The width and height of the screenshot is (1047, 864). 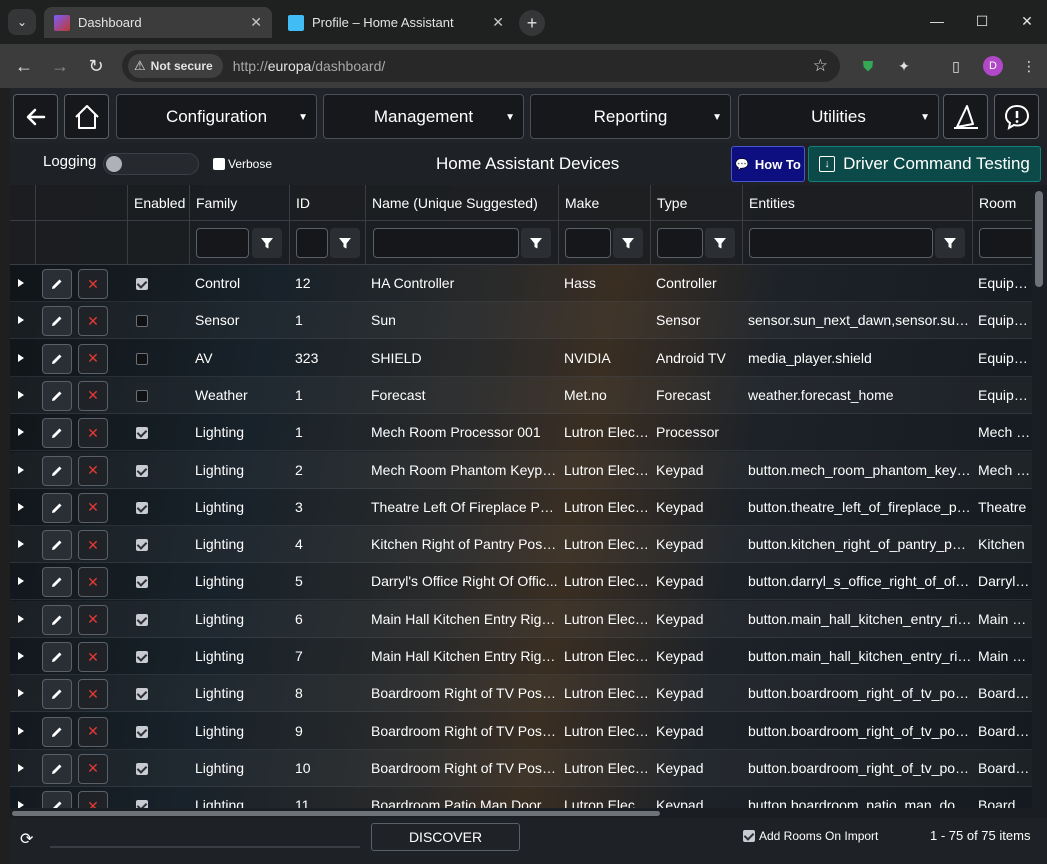 I want to click on utilities-menu: Utilities ▼, so click(x=838, y=116).